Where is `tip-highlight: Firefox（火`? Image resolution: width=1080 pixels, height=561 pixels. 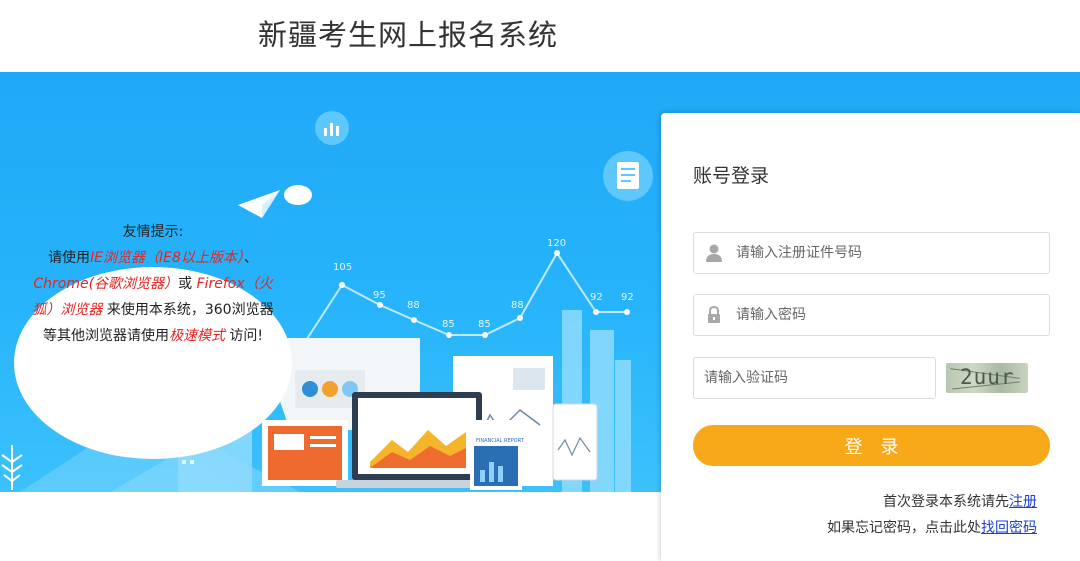 tip-highlight: Firefox（火 is located at coordinates (234, 284).